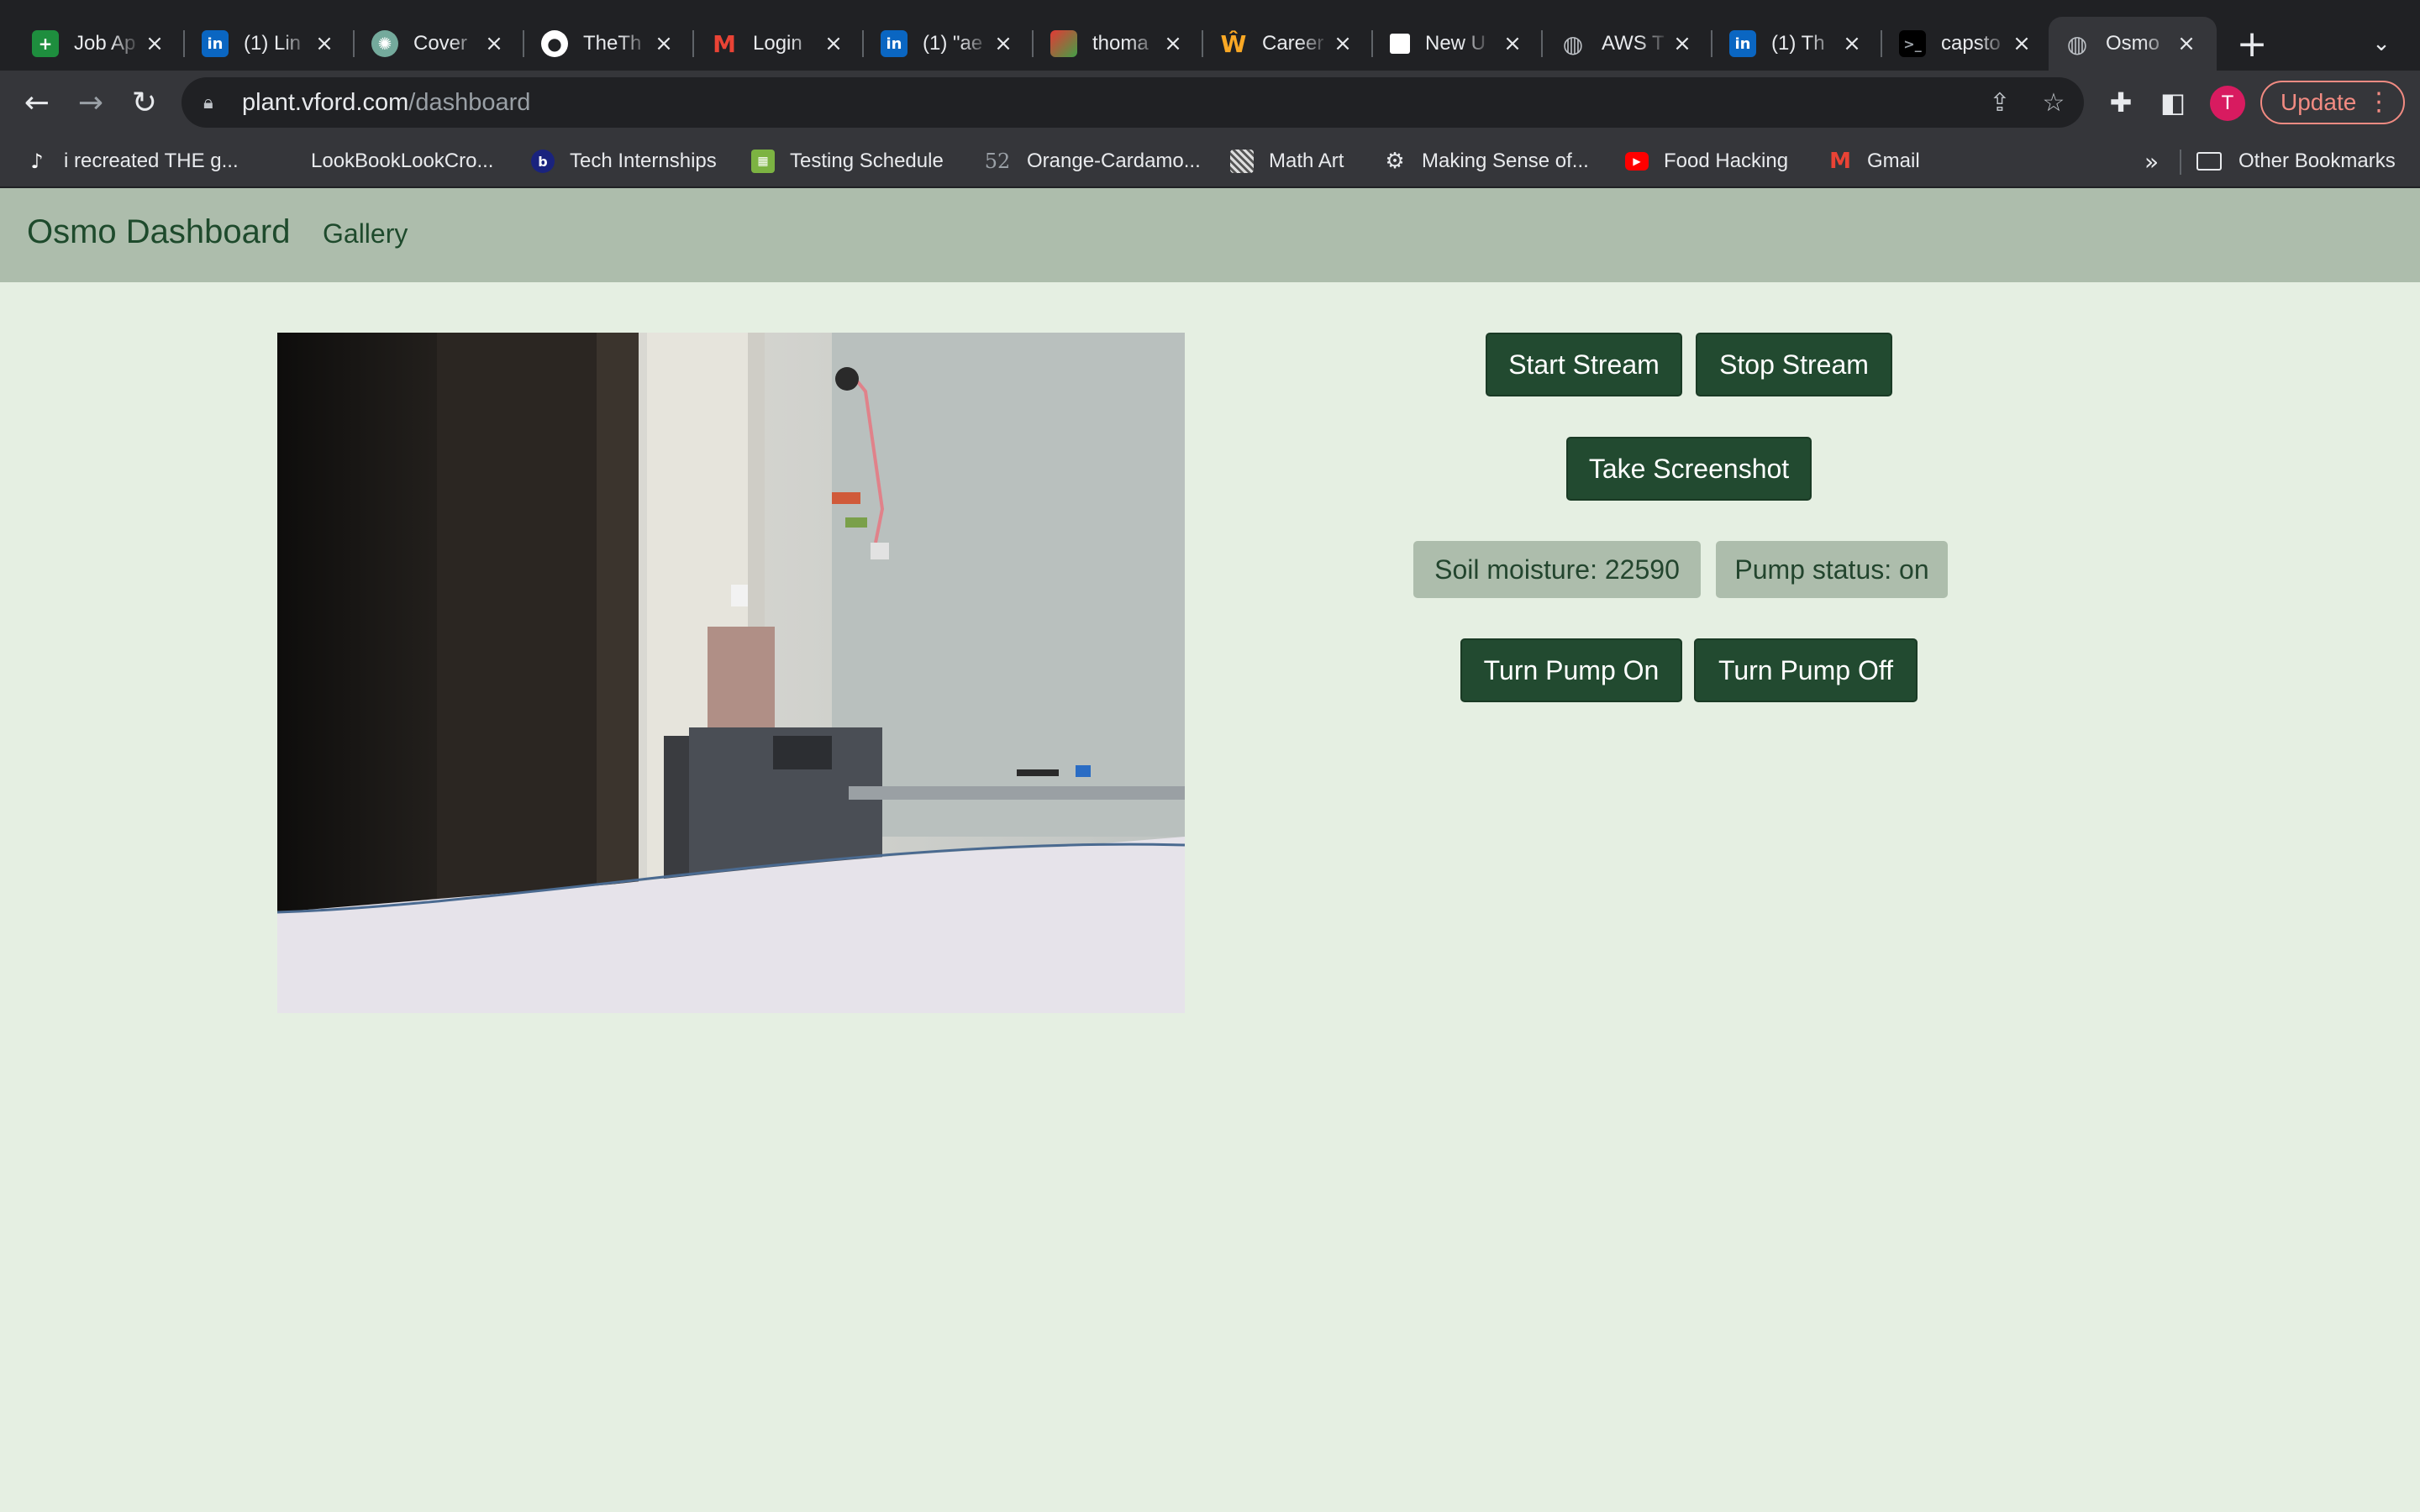 The width and height of the screenshot is (2420, 1512). I want to click on nav-gallery-link: Gallery, so click(366, 233).